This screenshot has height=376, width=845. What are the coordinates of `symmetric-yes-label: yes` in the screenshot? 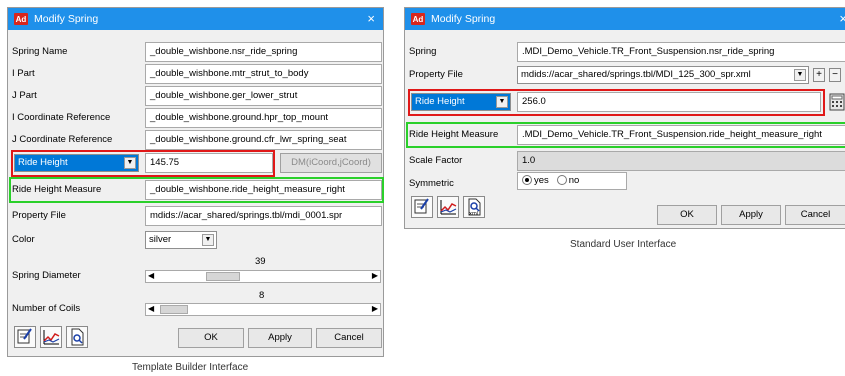 It's located at (541, 180).